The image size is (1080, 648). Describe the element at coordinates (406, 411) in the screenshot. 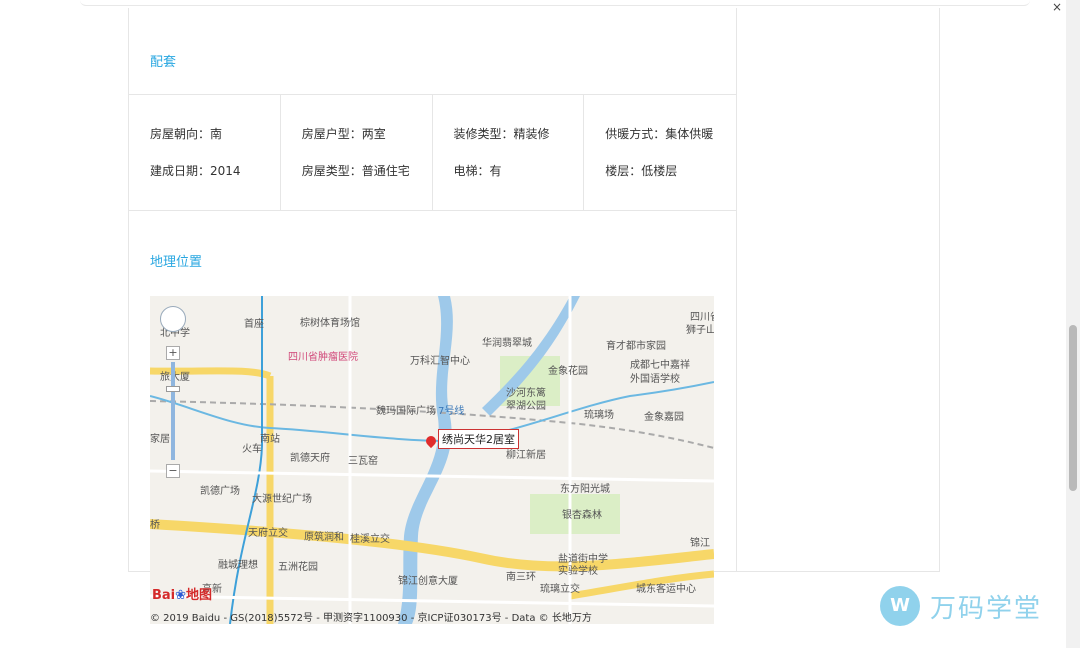

I see `map-label: 魏玛国际广场` at that location.